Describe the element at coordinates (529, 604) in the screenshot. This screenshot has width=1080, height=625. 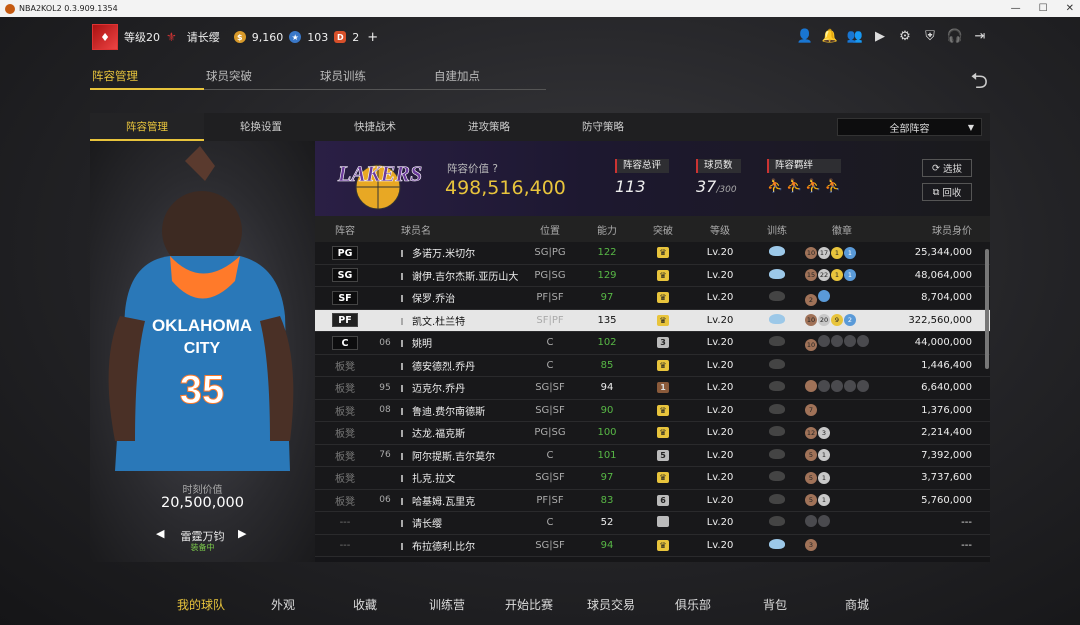
I see `nav-4: 开始比赛` at that location.